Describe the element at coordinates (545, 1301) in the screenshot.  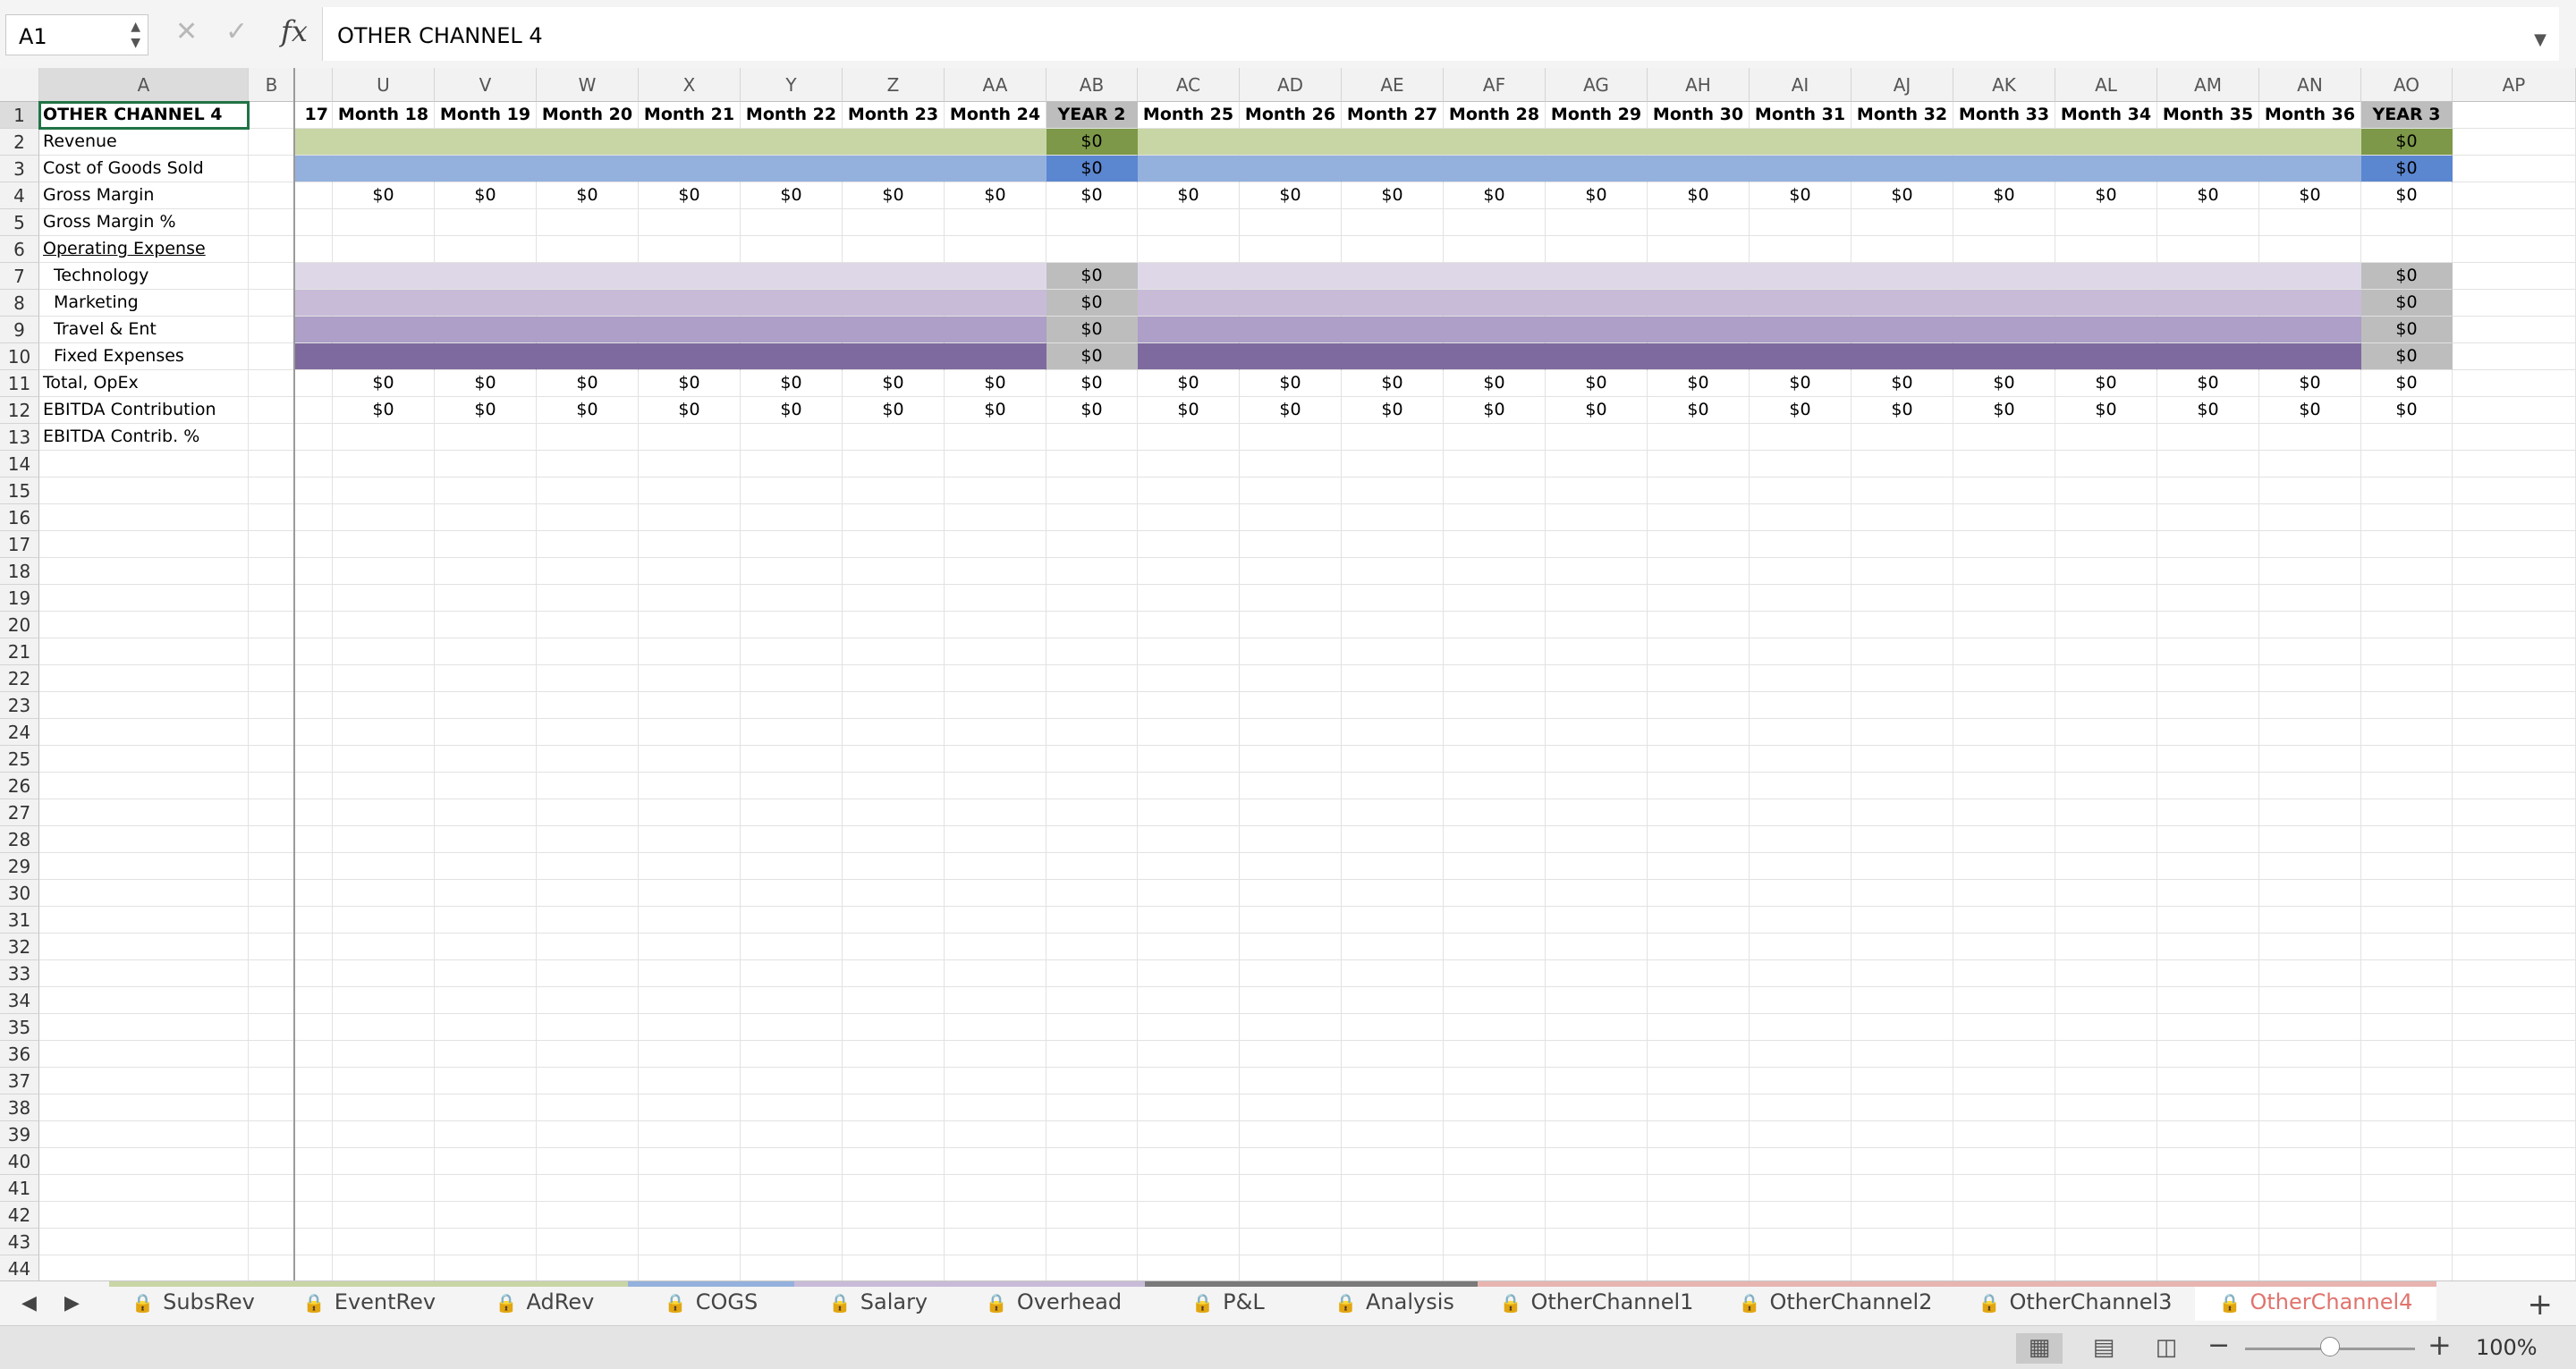
I see `sheet-tab: 🔒 AdRev` at that location.